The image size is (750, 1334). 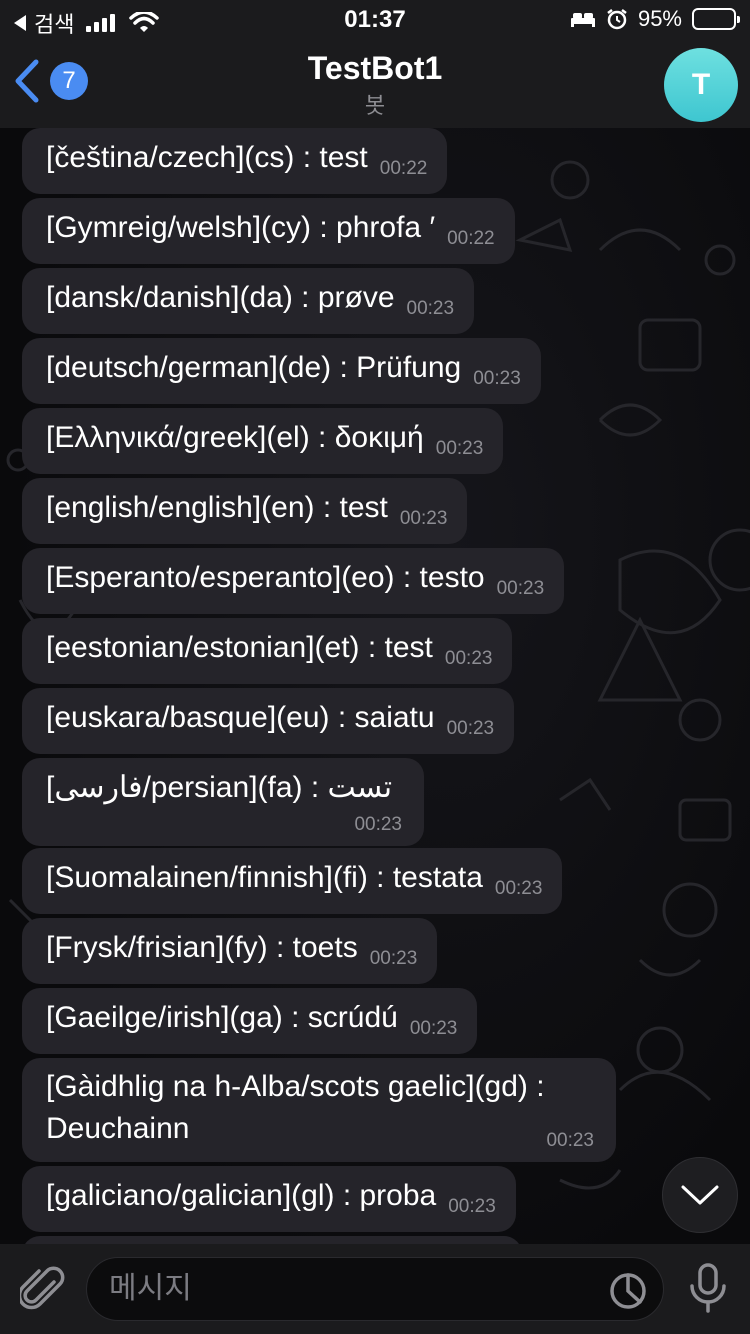 I want to click on message-text: [deutsch/german](de) : Prüfung, so click(x=254, y=367).